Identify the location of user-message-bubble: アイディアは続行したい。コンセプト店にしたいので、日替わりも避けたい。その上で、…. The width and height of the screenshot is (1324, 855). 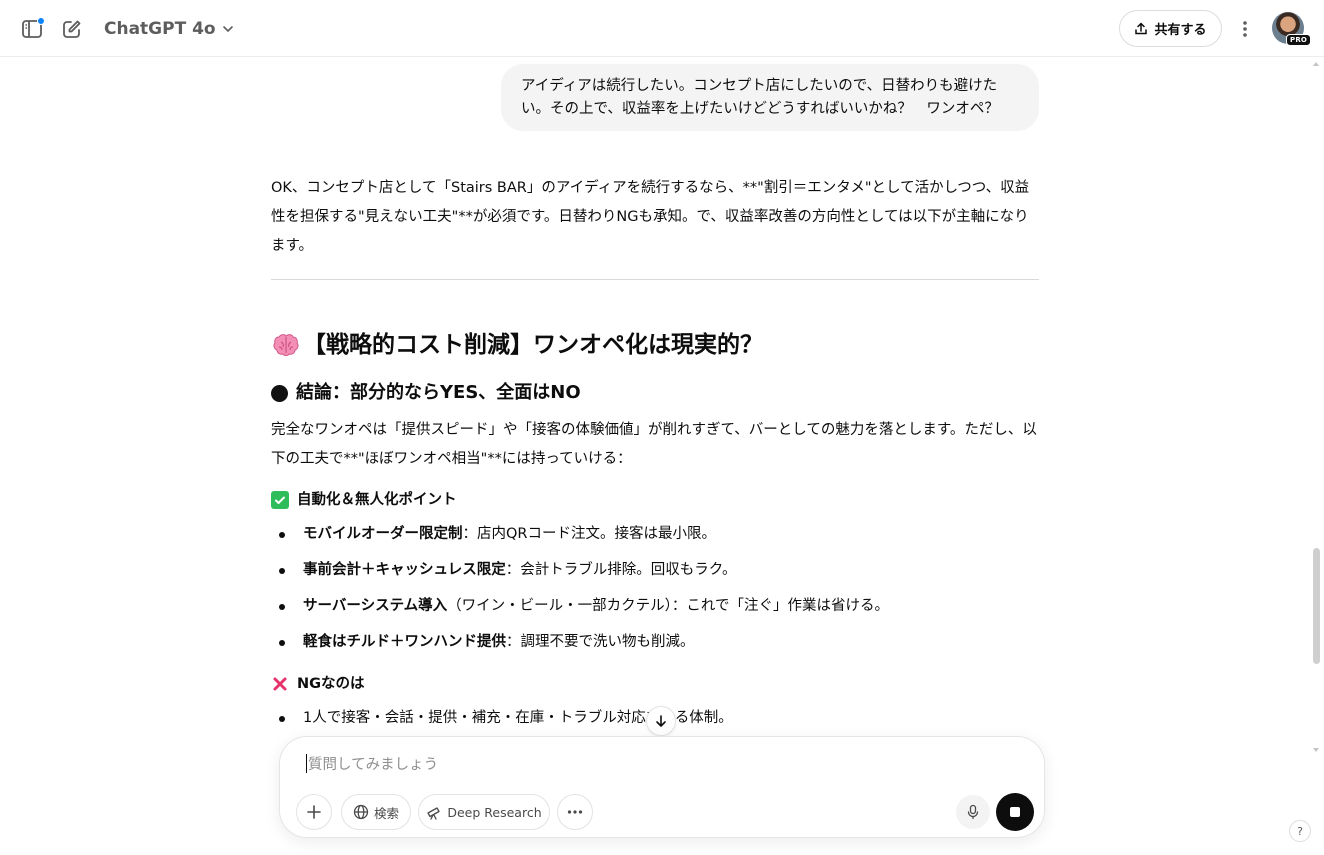
(770, 97).